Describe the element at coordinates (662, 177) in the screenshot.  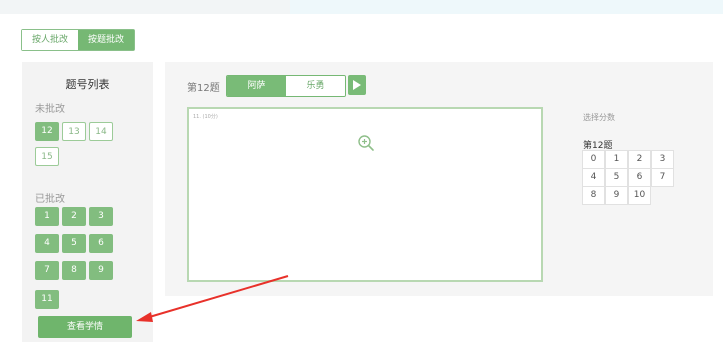
I see `score-option-7: 7` at that location.